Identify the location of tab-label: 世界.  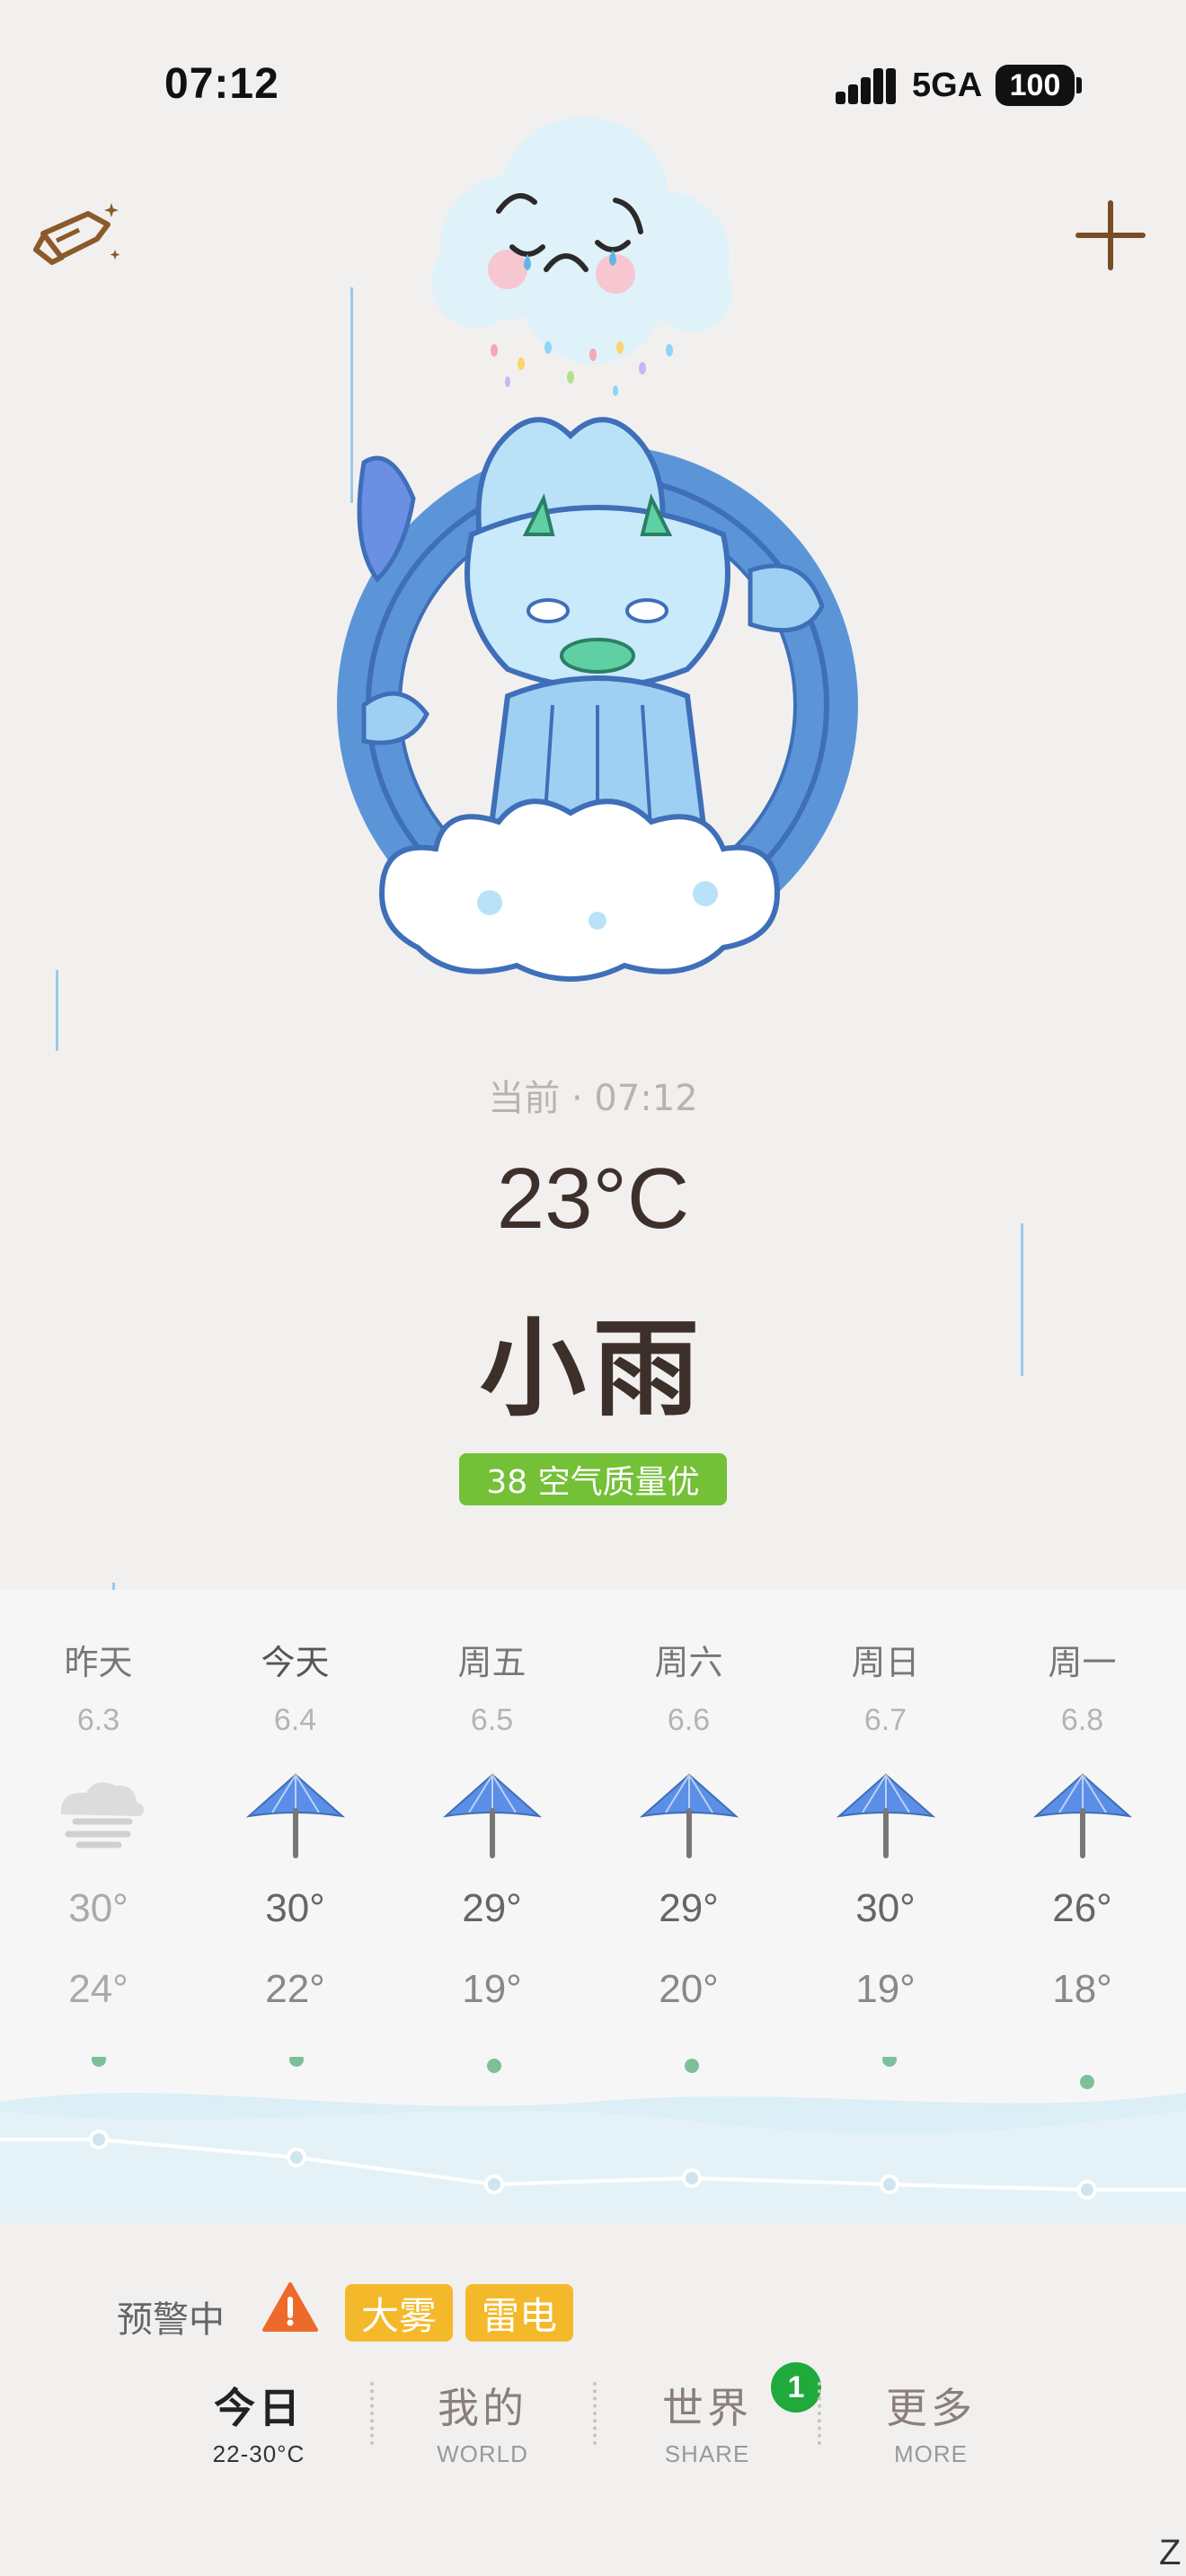
(707, 2408).